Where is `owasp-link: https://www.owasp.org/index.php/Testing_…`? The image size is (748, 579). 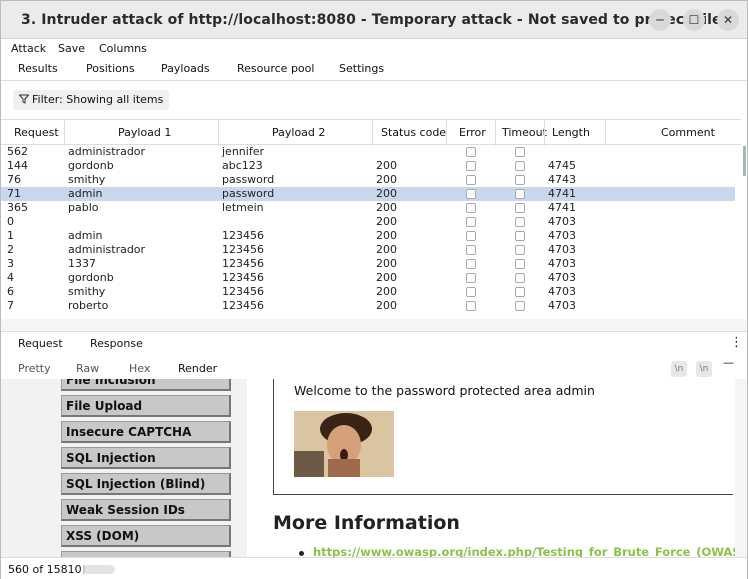
owasp-link: https://www.owasp.org/index.php/Testing_… is located at coordinates (524, 551).